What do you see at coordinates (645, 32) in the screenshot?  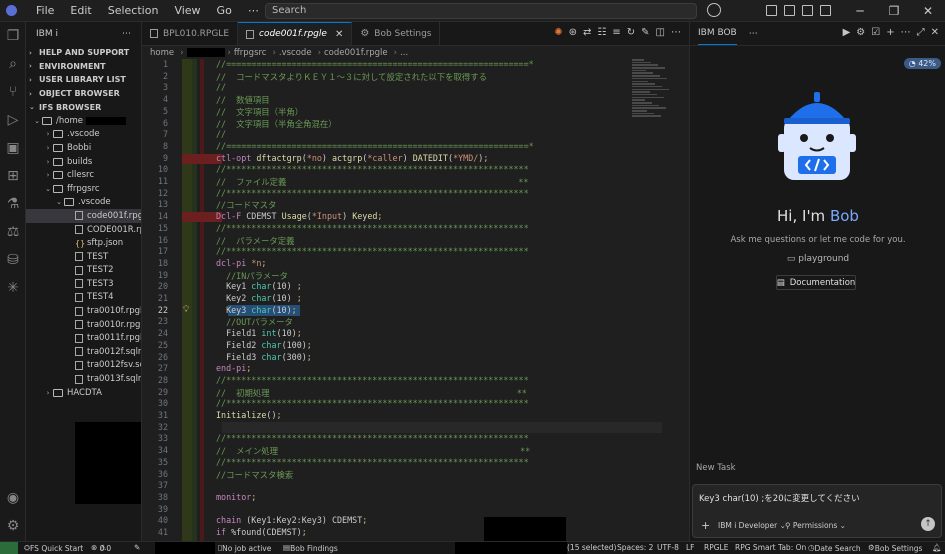 I see `wand-icon: ✎` at bounding box center [645, 32].